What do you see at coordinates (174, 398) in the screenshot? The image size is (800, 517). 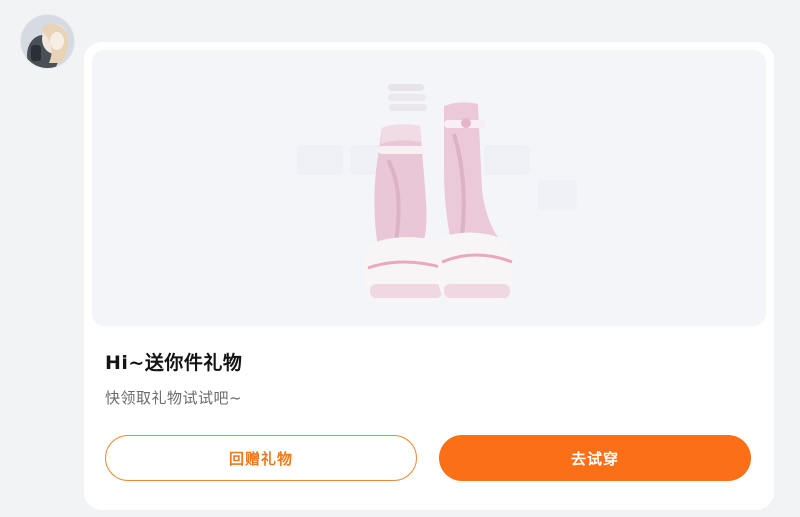 I see `gift-subtitle: 快领取礼物试试吧~` at bounding box center [174, 398].